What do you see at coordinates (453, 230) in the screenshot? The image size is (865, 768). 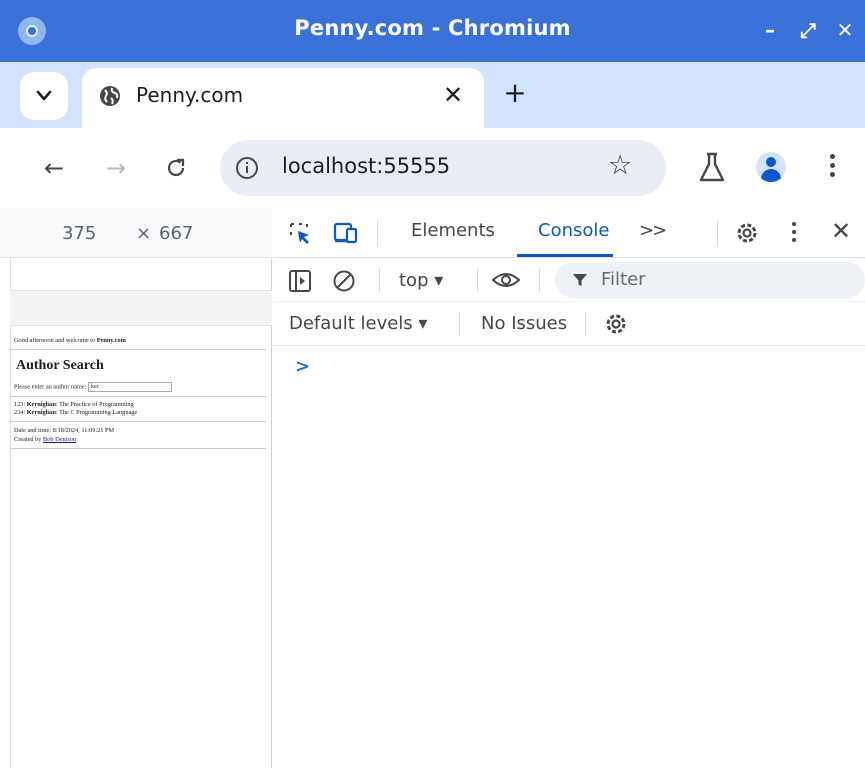 I see `tab-elements: Elements` at bounding box center [453, 230].